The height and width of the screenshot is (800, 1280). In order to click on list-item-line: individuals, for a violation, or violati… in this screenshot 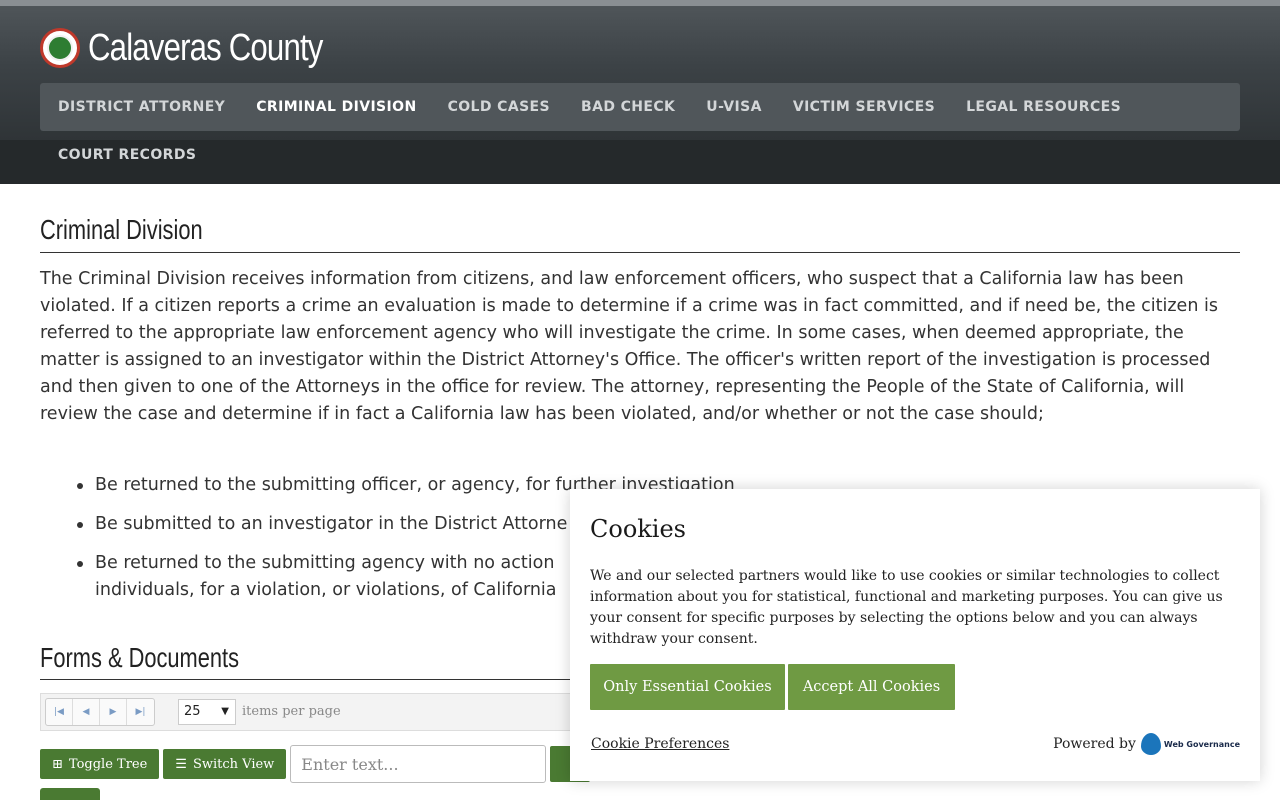, I will do `click(326, 590)`.